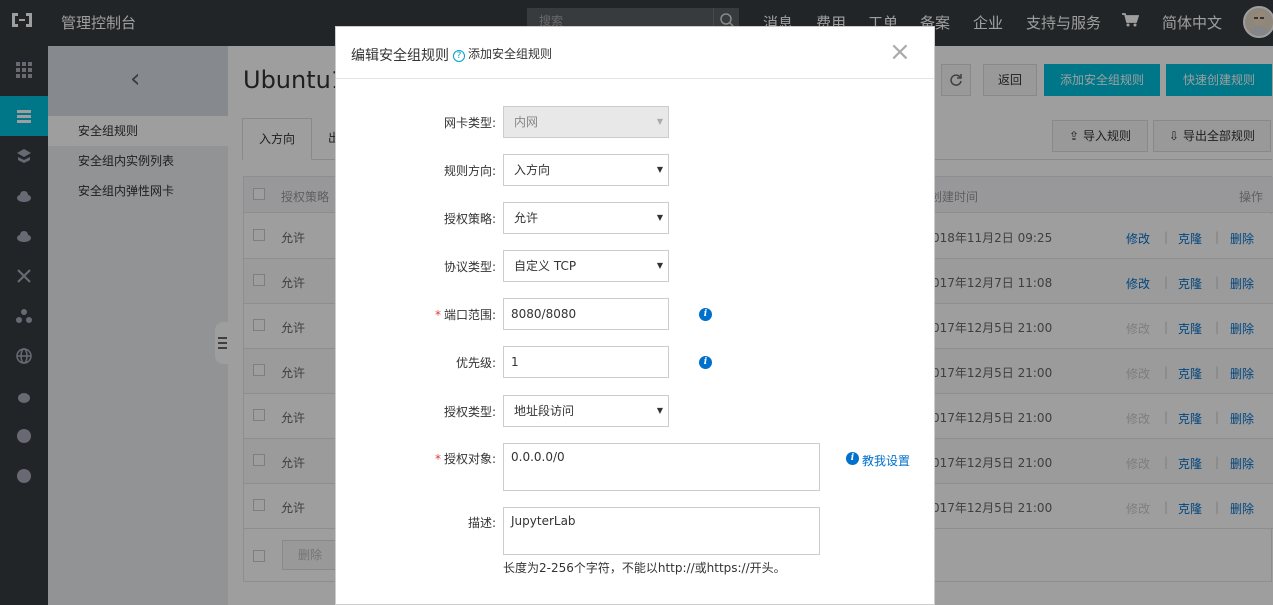 Image resolution: width=1273 pixels, height=605 pixels. What do you see at coordinates (586, 362) in the screenshot?
I see `priority-input: 1` at bounding box center [586, 362].